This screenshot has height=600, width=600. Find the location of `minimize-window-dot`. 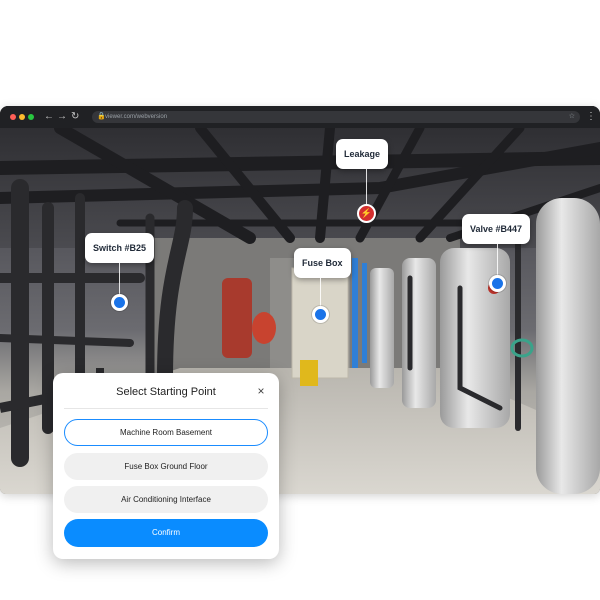

minimize-window-dot is located at coordinates (22, 117).